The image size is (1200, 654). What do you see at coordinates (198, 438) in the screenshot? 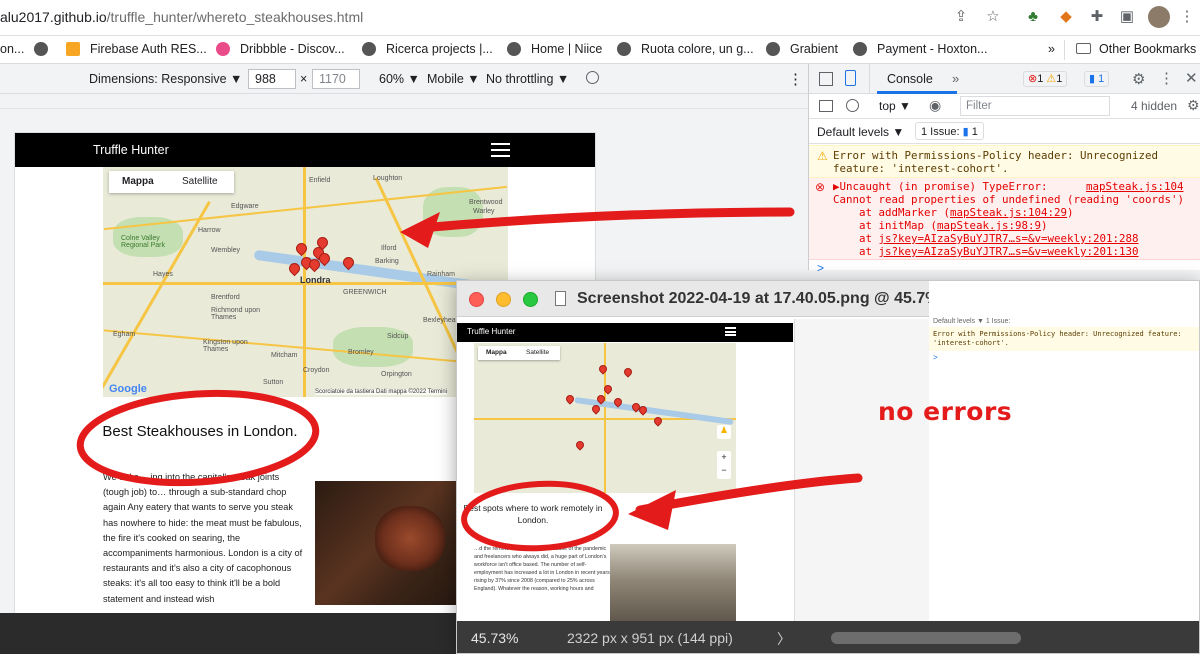
I see `circle-around-heading` at bounding box center [198, 438].